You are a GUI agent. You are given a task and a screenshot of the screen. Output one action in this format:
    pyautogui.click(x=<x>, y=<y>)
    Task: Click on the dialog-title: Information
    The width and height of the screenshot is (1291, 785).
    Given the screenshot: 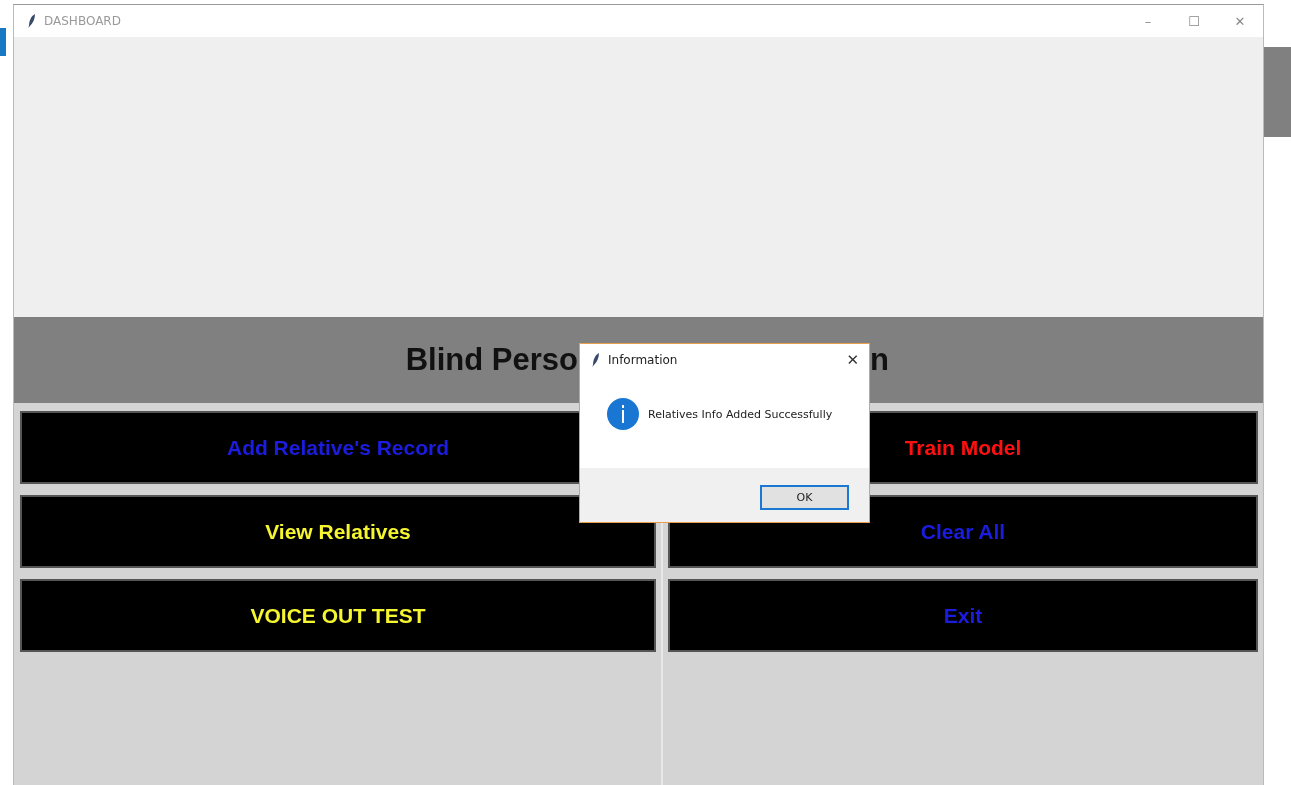 What is the action you would take?
    pyautogui.click(x=643, y=360)
    